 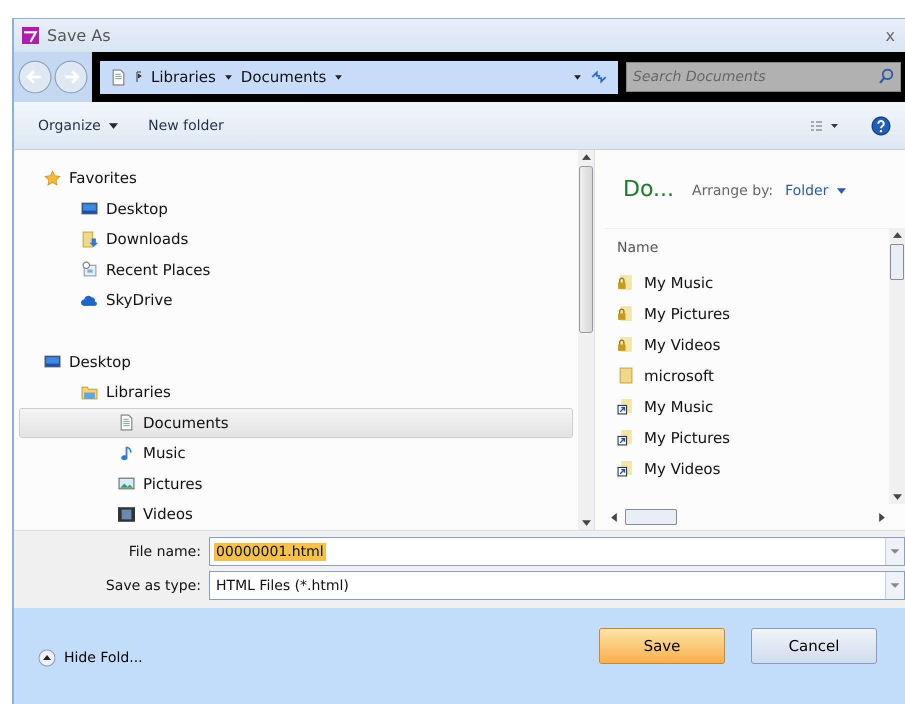 I want to click on arrange-dropdown: Folder, so click(x=815, y=191).